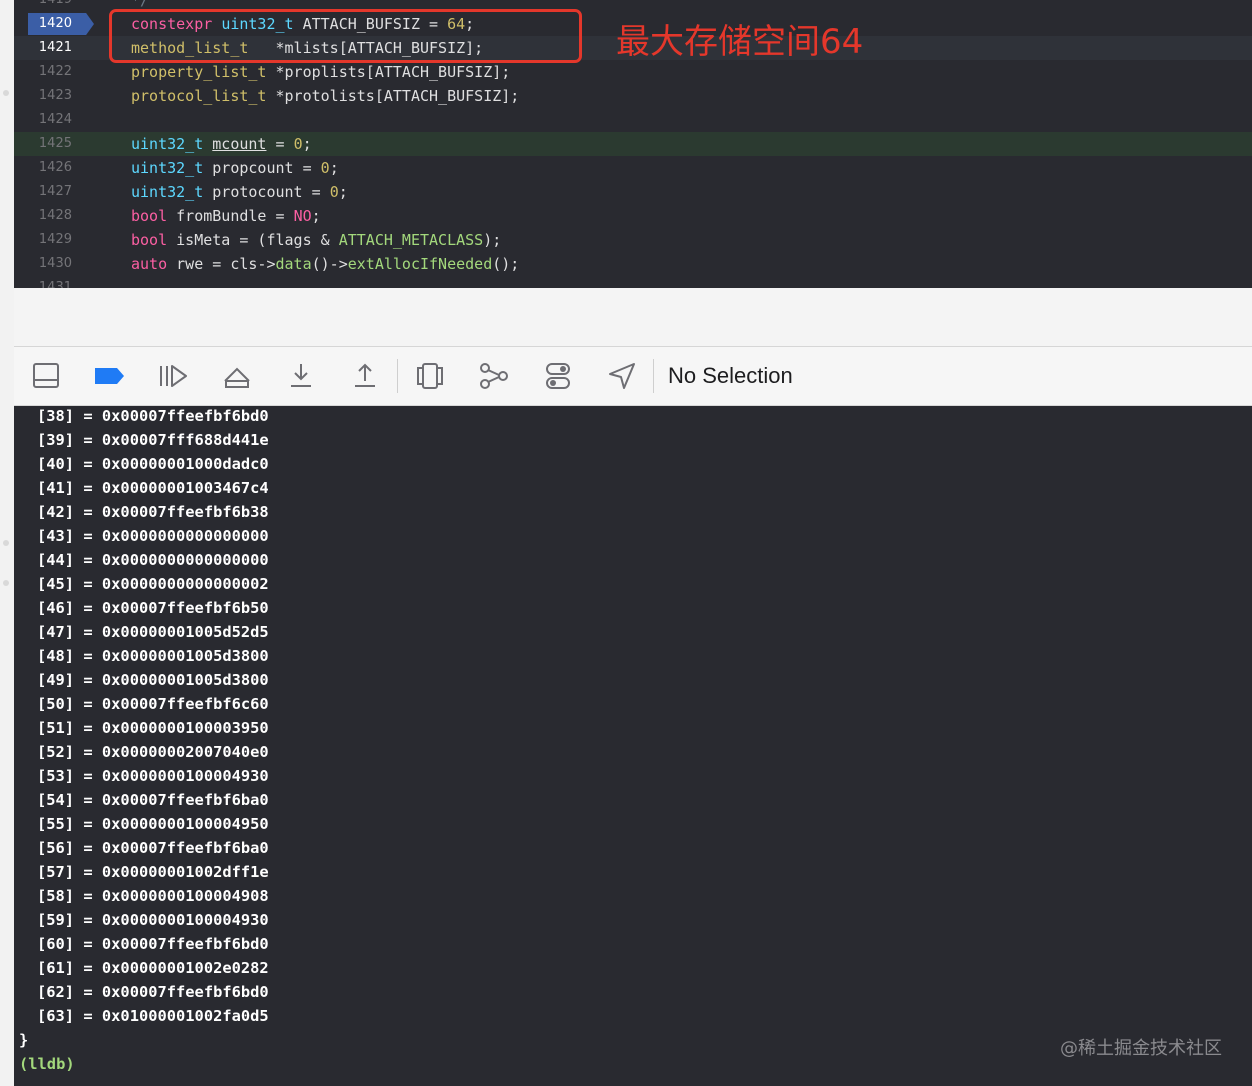  I want to click on console-line: [60] = 0x00007ffeefbf6bd0, so click(153, 944).